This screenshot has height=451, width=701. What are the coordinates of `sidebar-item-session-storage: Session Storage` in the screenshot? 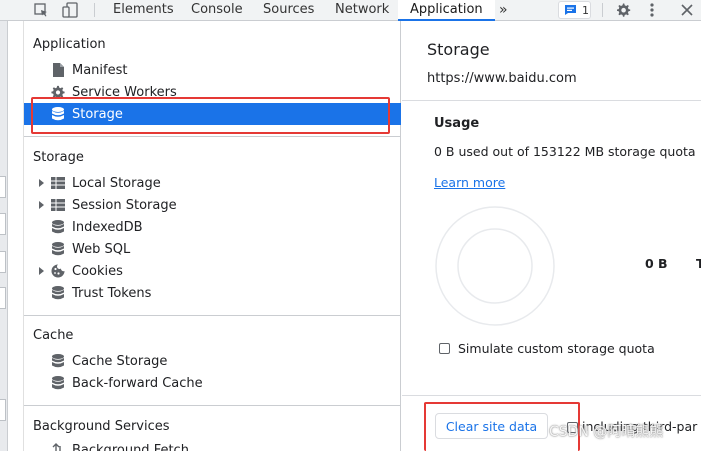 It's located at (212, 205).